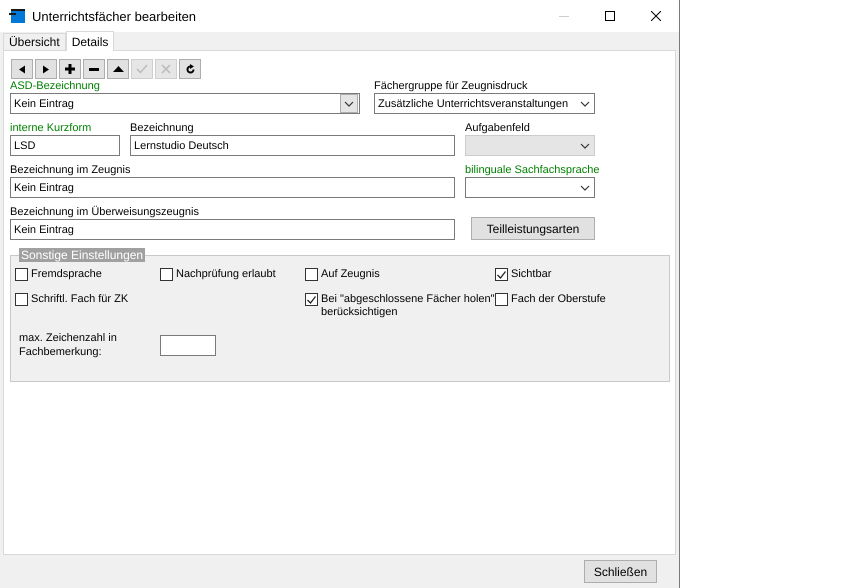 Image resolution: width=867 pixels, height=588 pixels. What do you see at coordinates (620, 571) in the screenshot?
I see `close-dialog-button: Schließen` at bounding box center [620, 571].